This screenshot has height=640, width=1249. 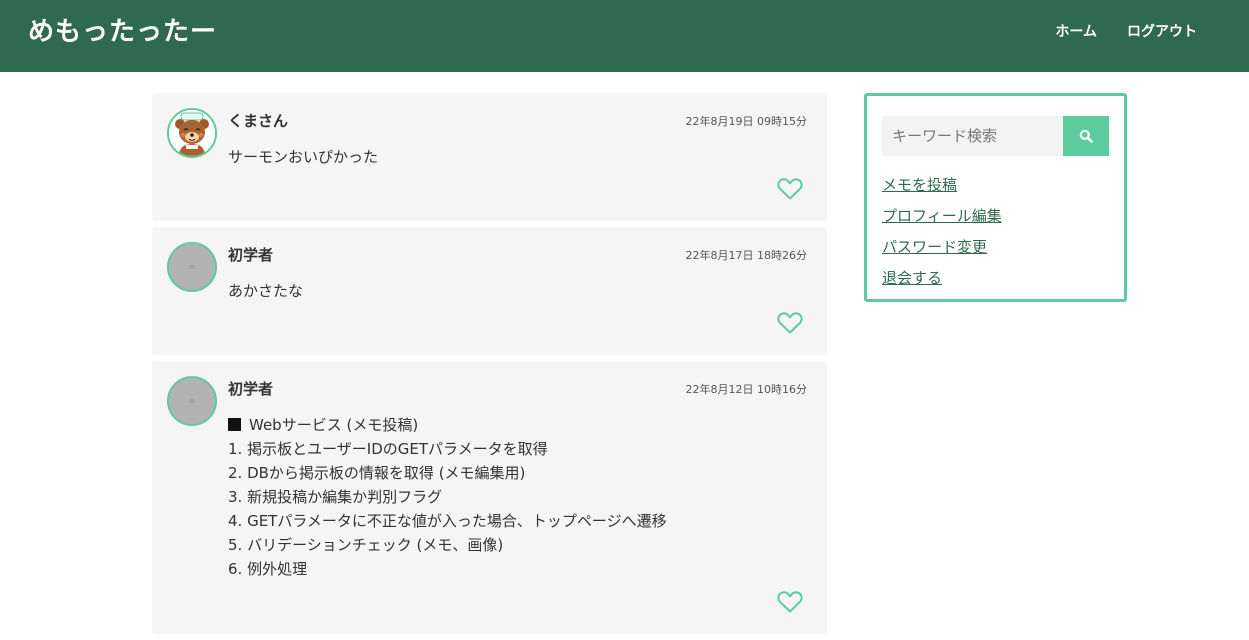 I want to click on search-button, so click(x=1086, y=136).